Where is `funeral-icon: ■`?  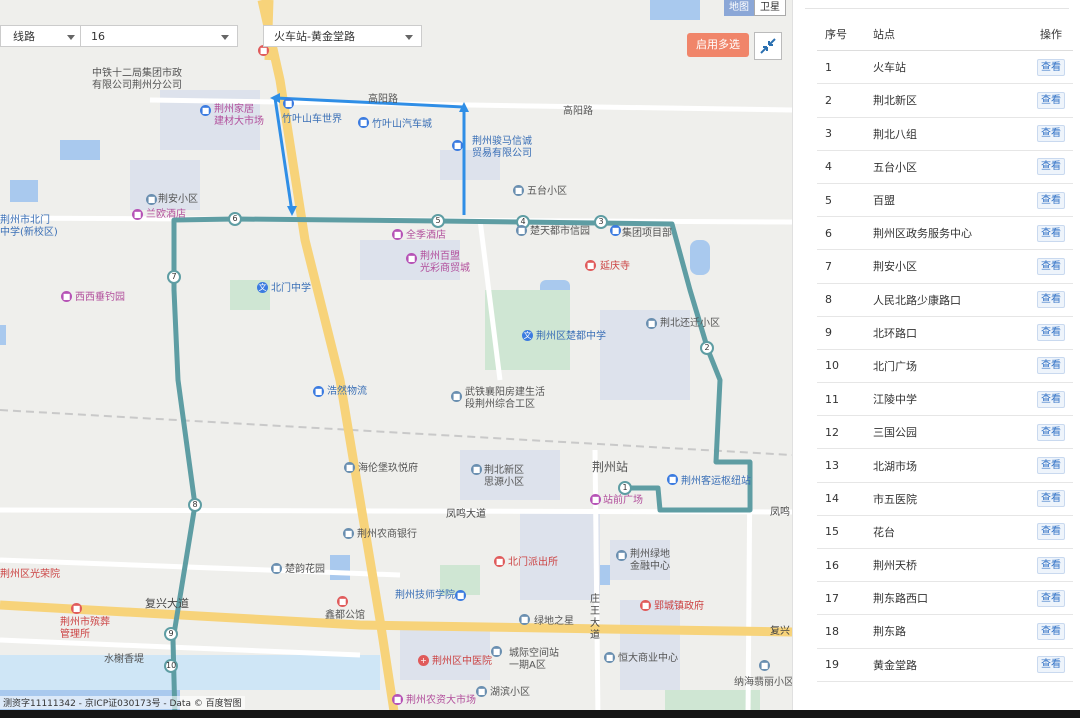
funeral-icon: ■ is located at coordinates (76, 608).